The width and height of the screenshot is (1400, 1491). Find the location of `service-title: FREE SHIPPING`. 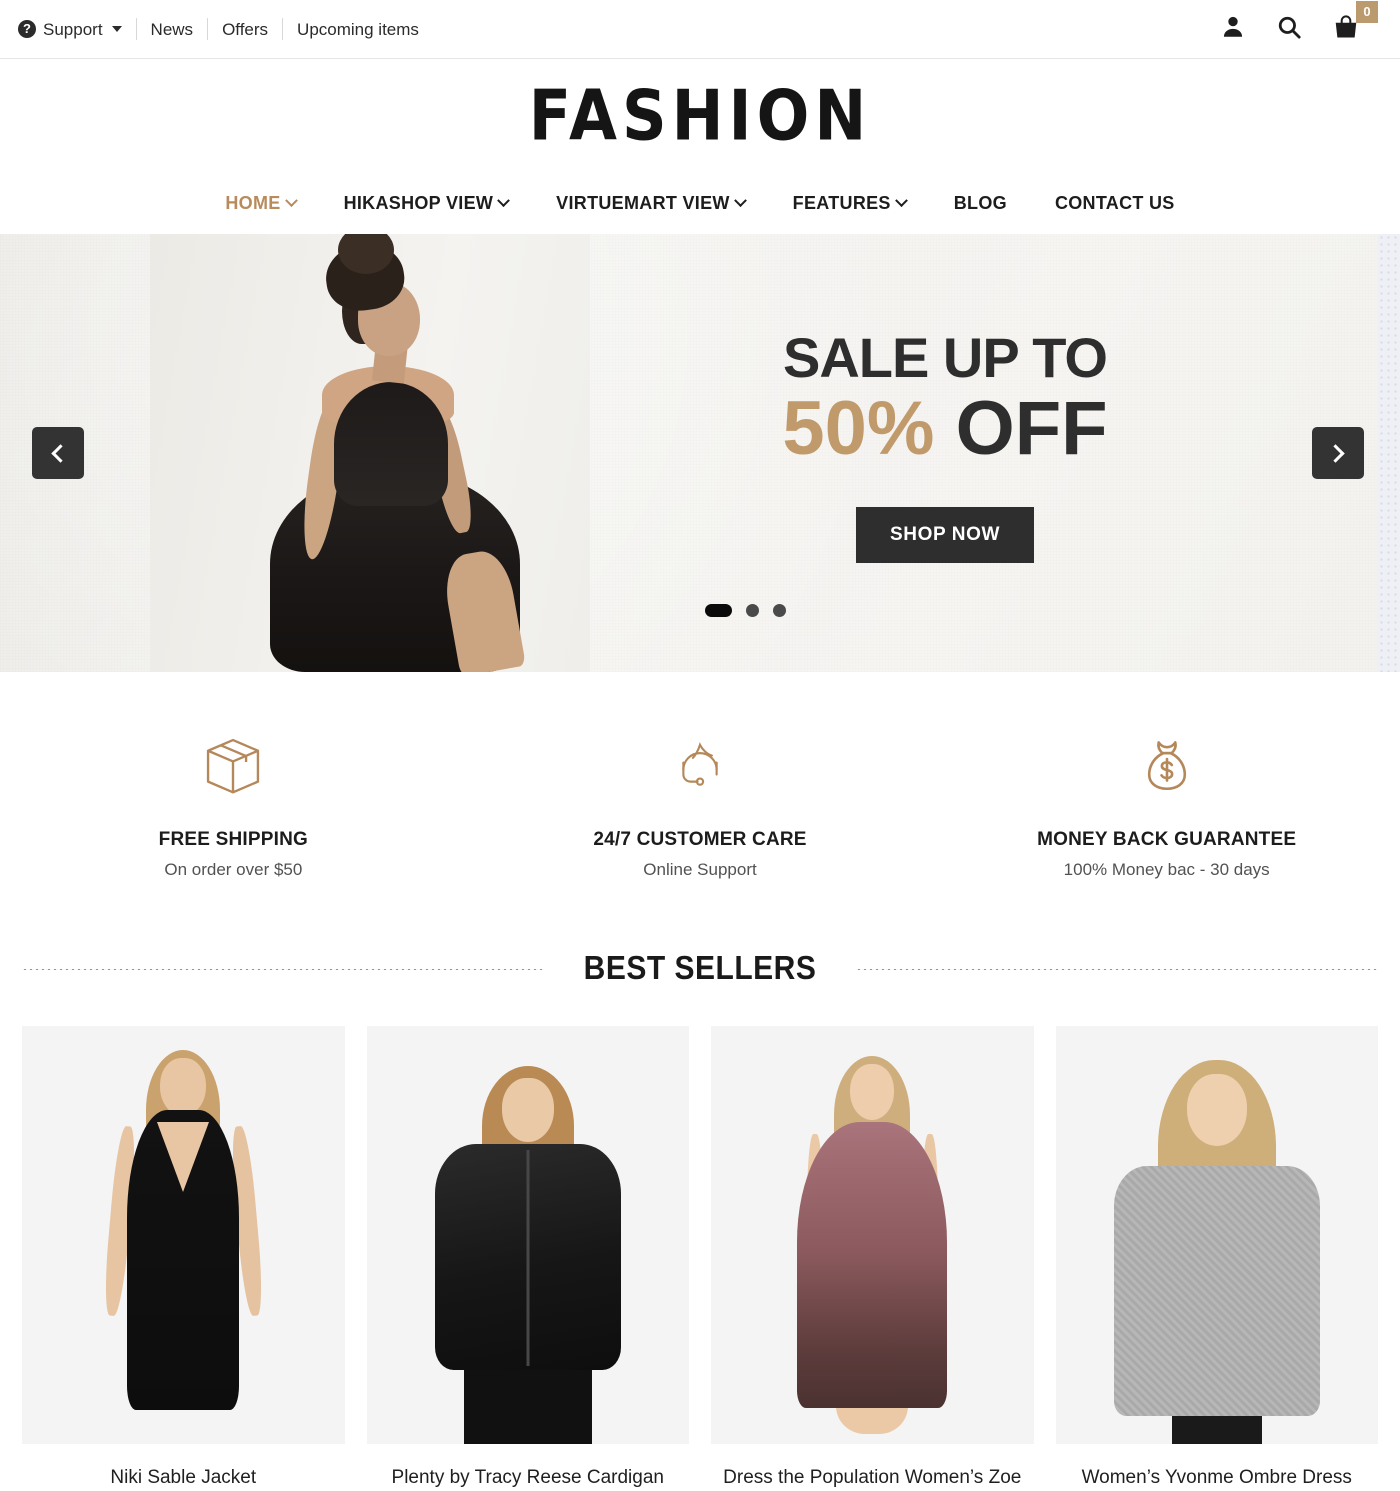

service-title: FREE SHIPPING is located at coordinates (233, 839).